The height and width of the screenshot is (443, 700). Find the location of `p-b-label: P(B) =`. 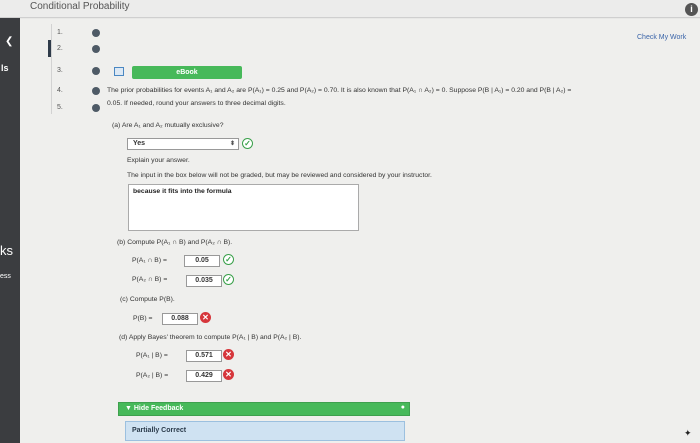

p-b-label: P(B) = is located at coordinates (143, 318).